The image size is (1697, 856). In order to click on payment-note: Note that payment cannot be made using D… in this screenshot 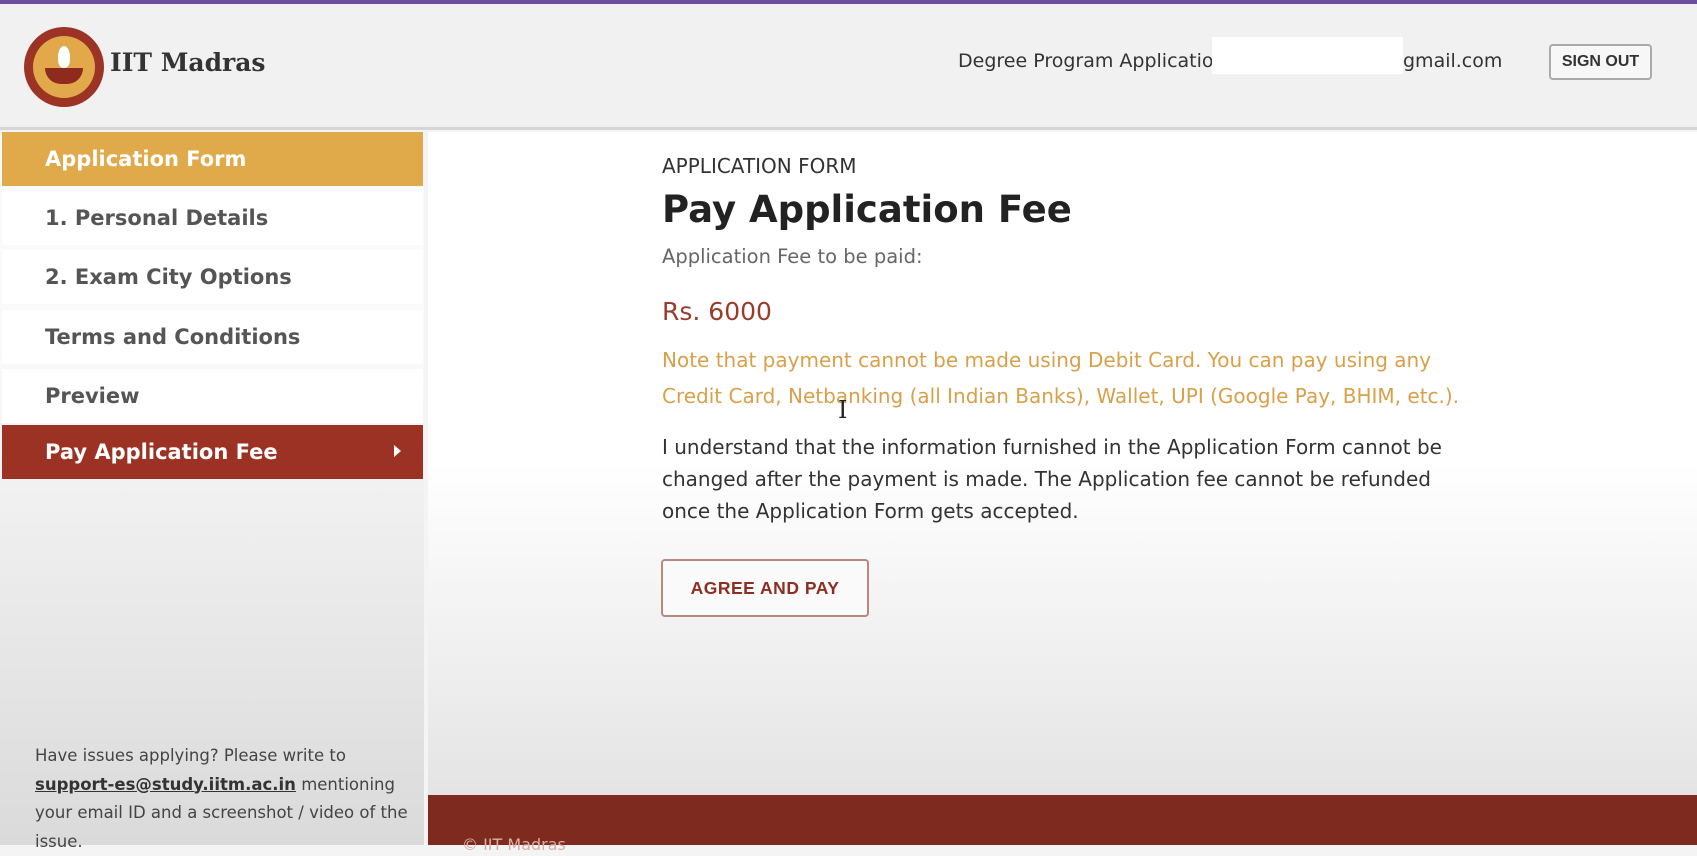, I will do `click(1061, 378)`.